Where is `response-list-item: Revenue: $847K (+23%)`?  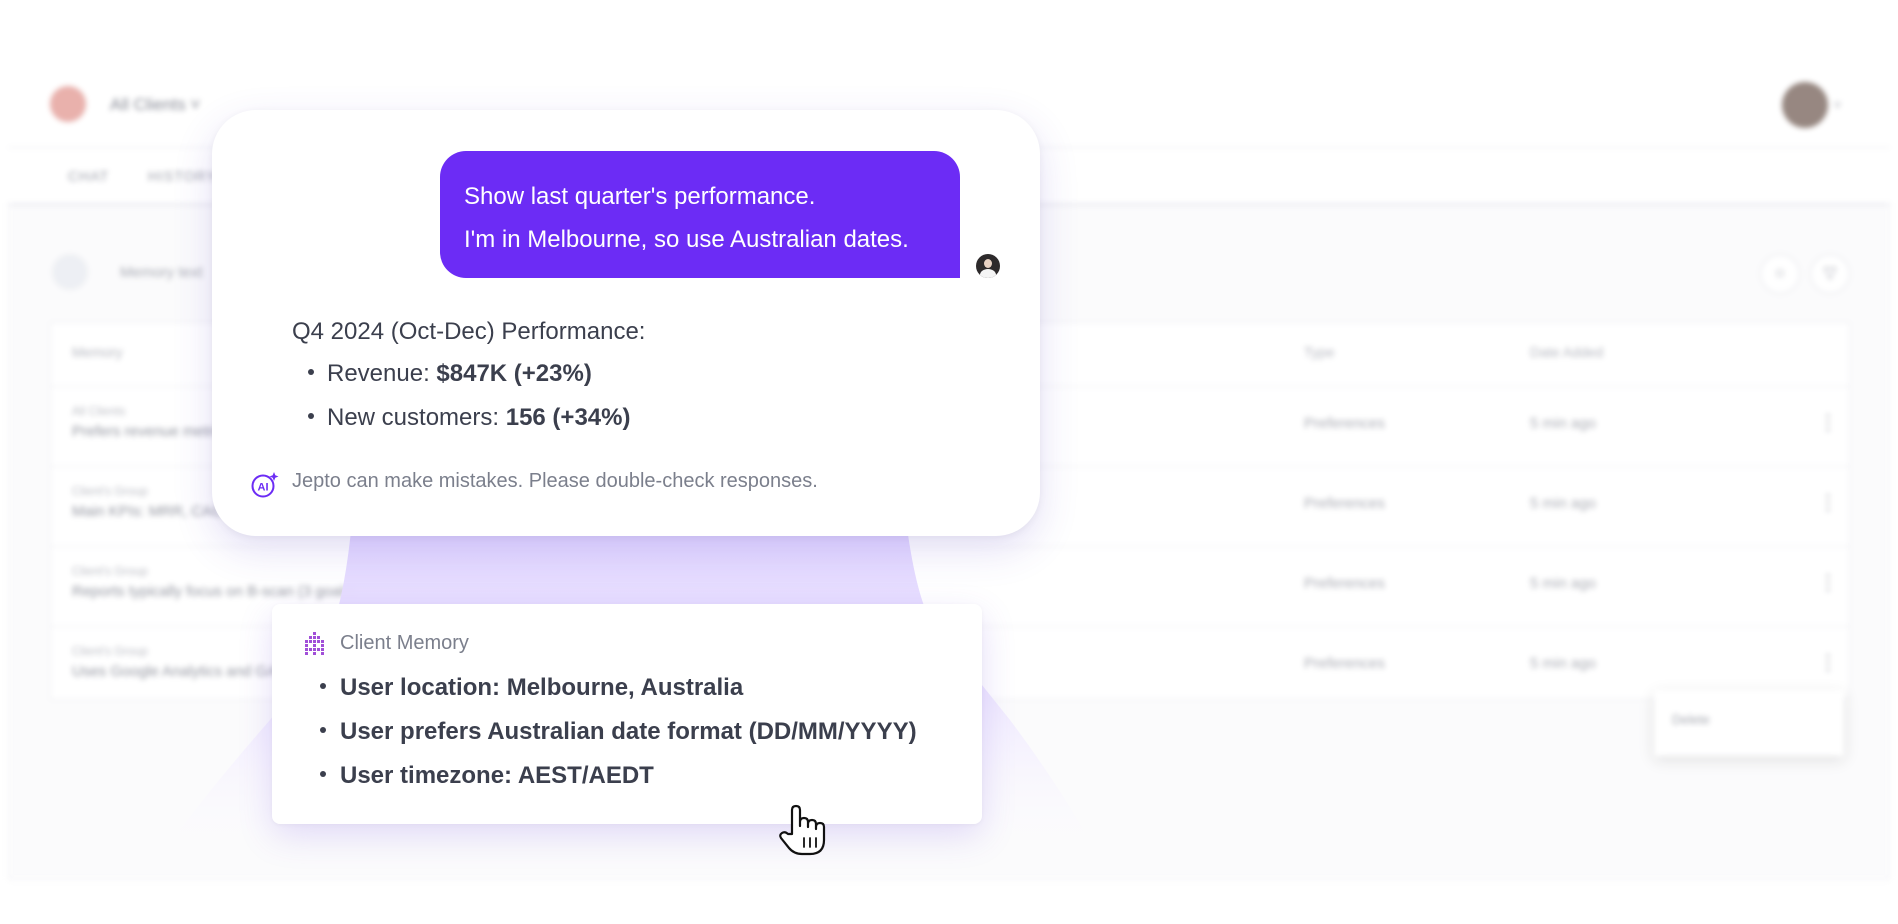 response-list-item: Revenue: $847K (+23%) is located at coordinates (450, 374).